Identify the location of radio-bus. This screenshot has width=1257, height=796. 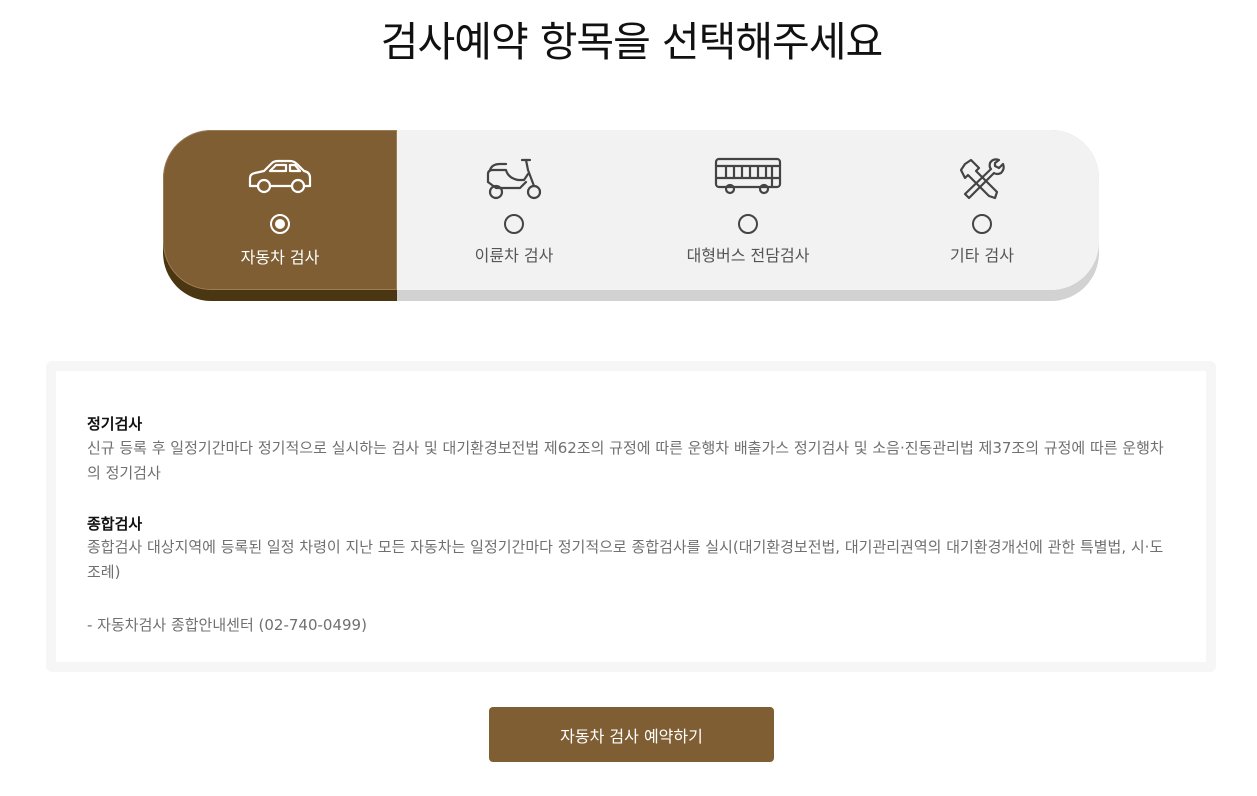
(748, 224).